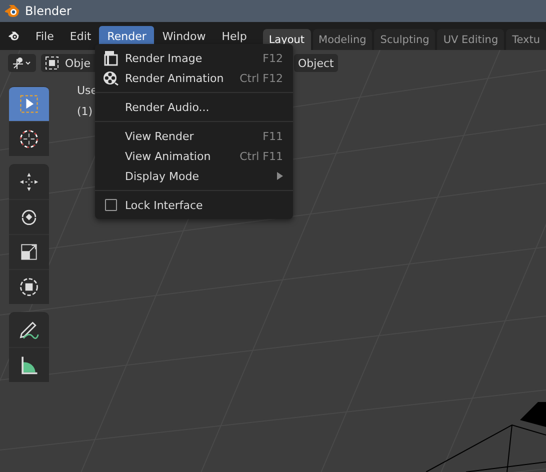  Describe the element at coordinates (280, 176) in the screenshot. I see `submenu-arrow-icon` at that location.